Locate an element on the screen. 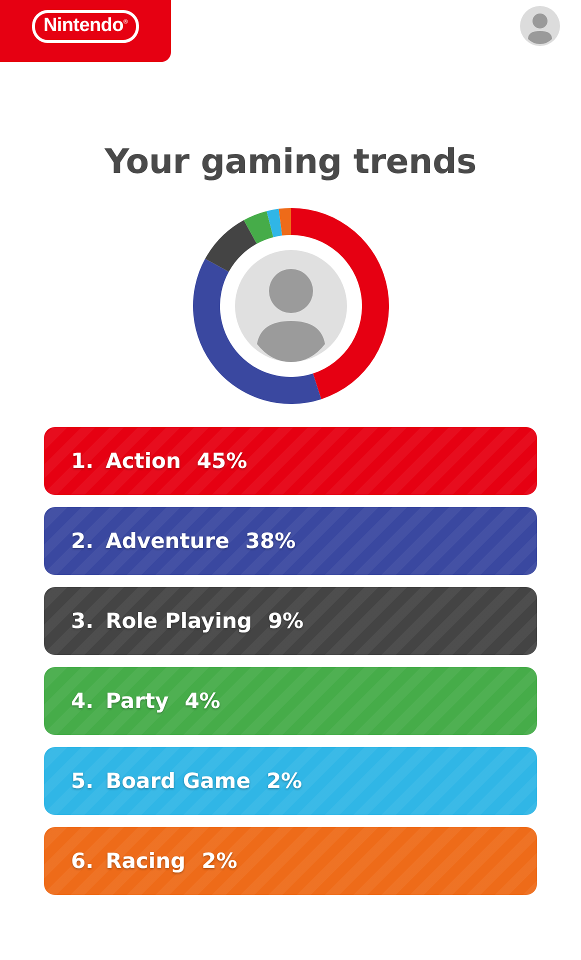 Image resolution: width=581 pixels, height=960 pixels. genre-percent: 38% is located at coordinates (270, 541).